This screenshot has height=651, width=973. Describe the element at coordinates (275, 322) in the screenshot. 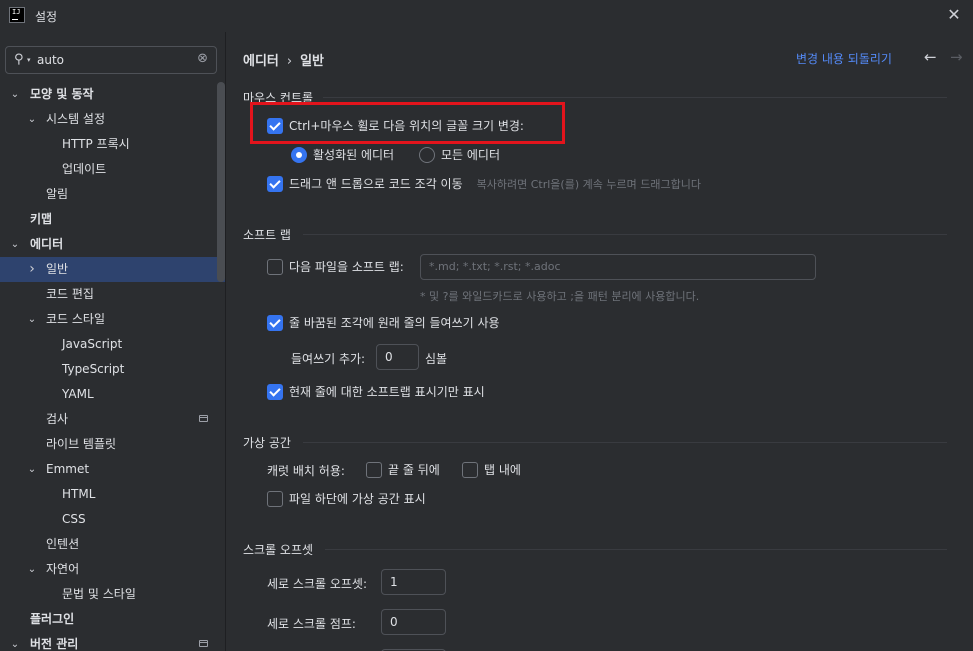

I see `softwrap-indent-checkbox` at that location.